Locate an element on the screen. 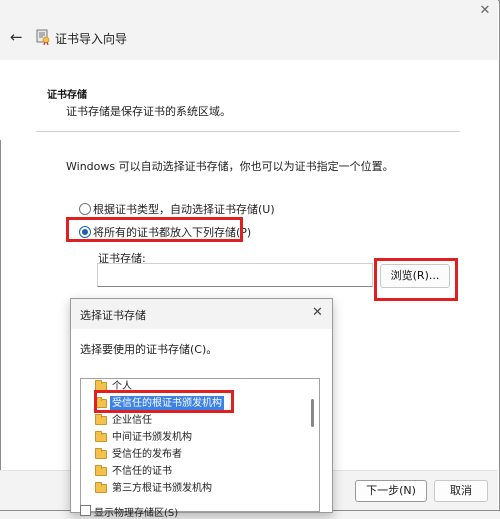 This screenshot has height=519, width=500. back-arrow-icon: ← is located at coordinates (16, 37).